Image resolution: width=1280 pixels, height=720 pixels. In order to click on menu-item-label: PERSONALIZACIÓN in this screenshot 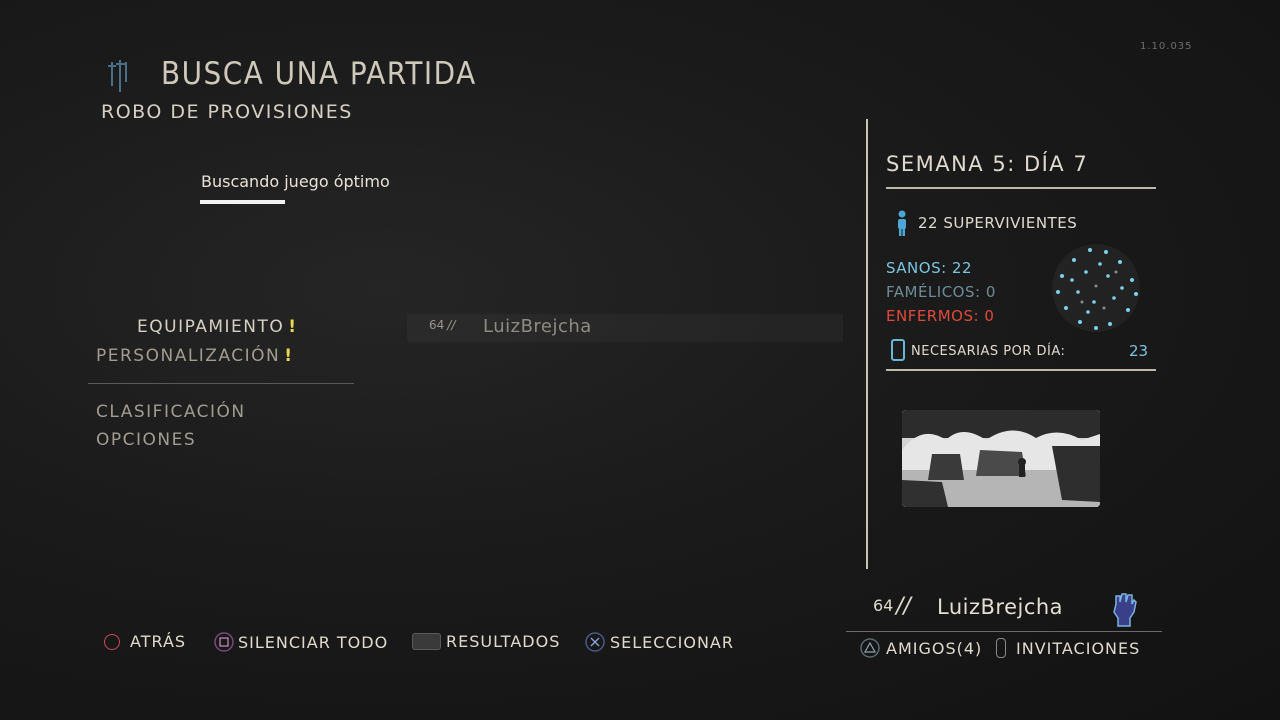, I will do `click(188, 356)`.